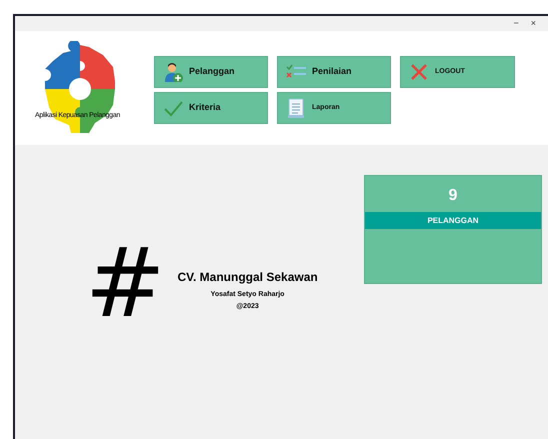 Image resolution: width=548 pixels, height=439 pixels. I want to click on person-add-icon, so click(173, 72).